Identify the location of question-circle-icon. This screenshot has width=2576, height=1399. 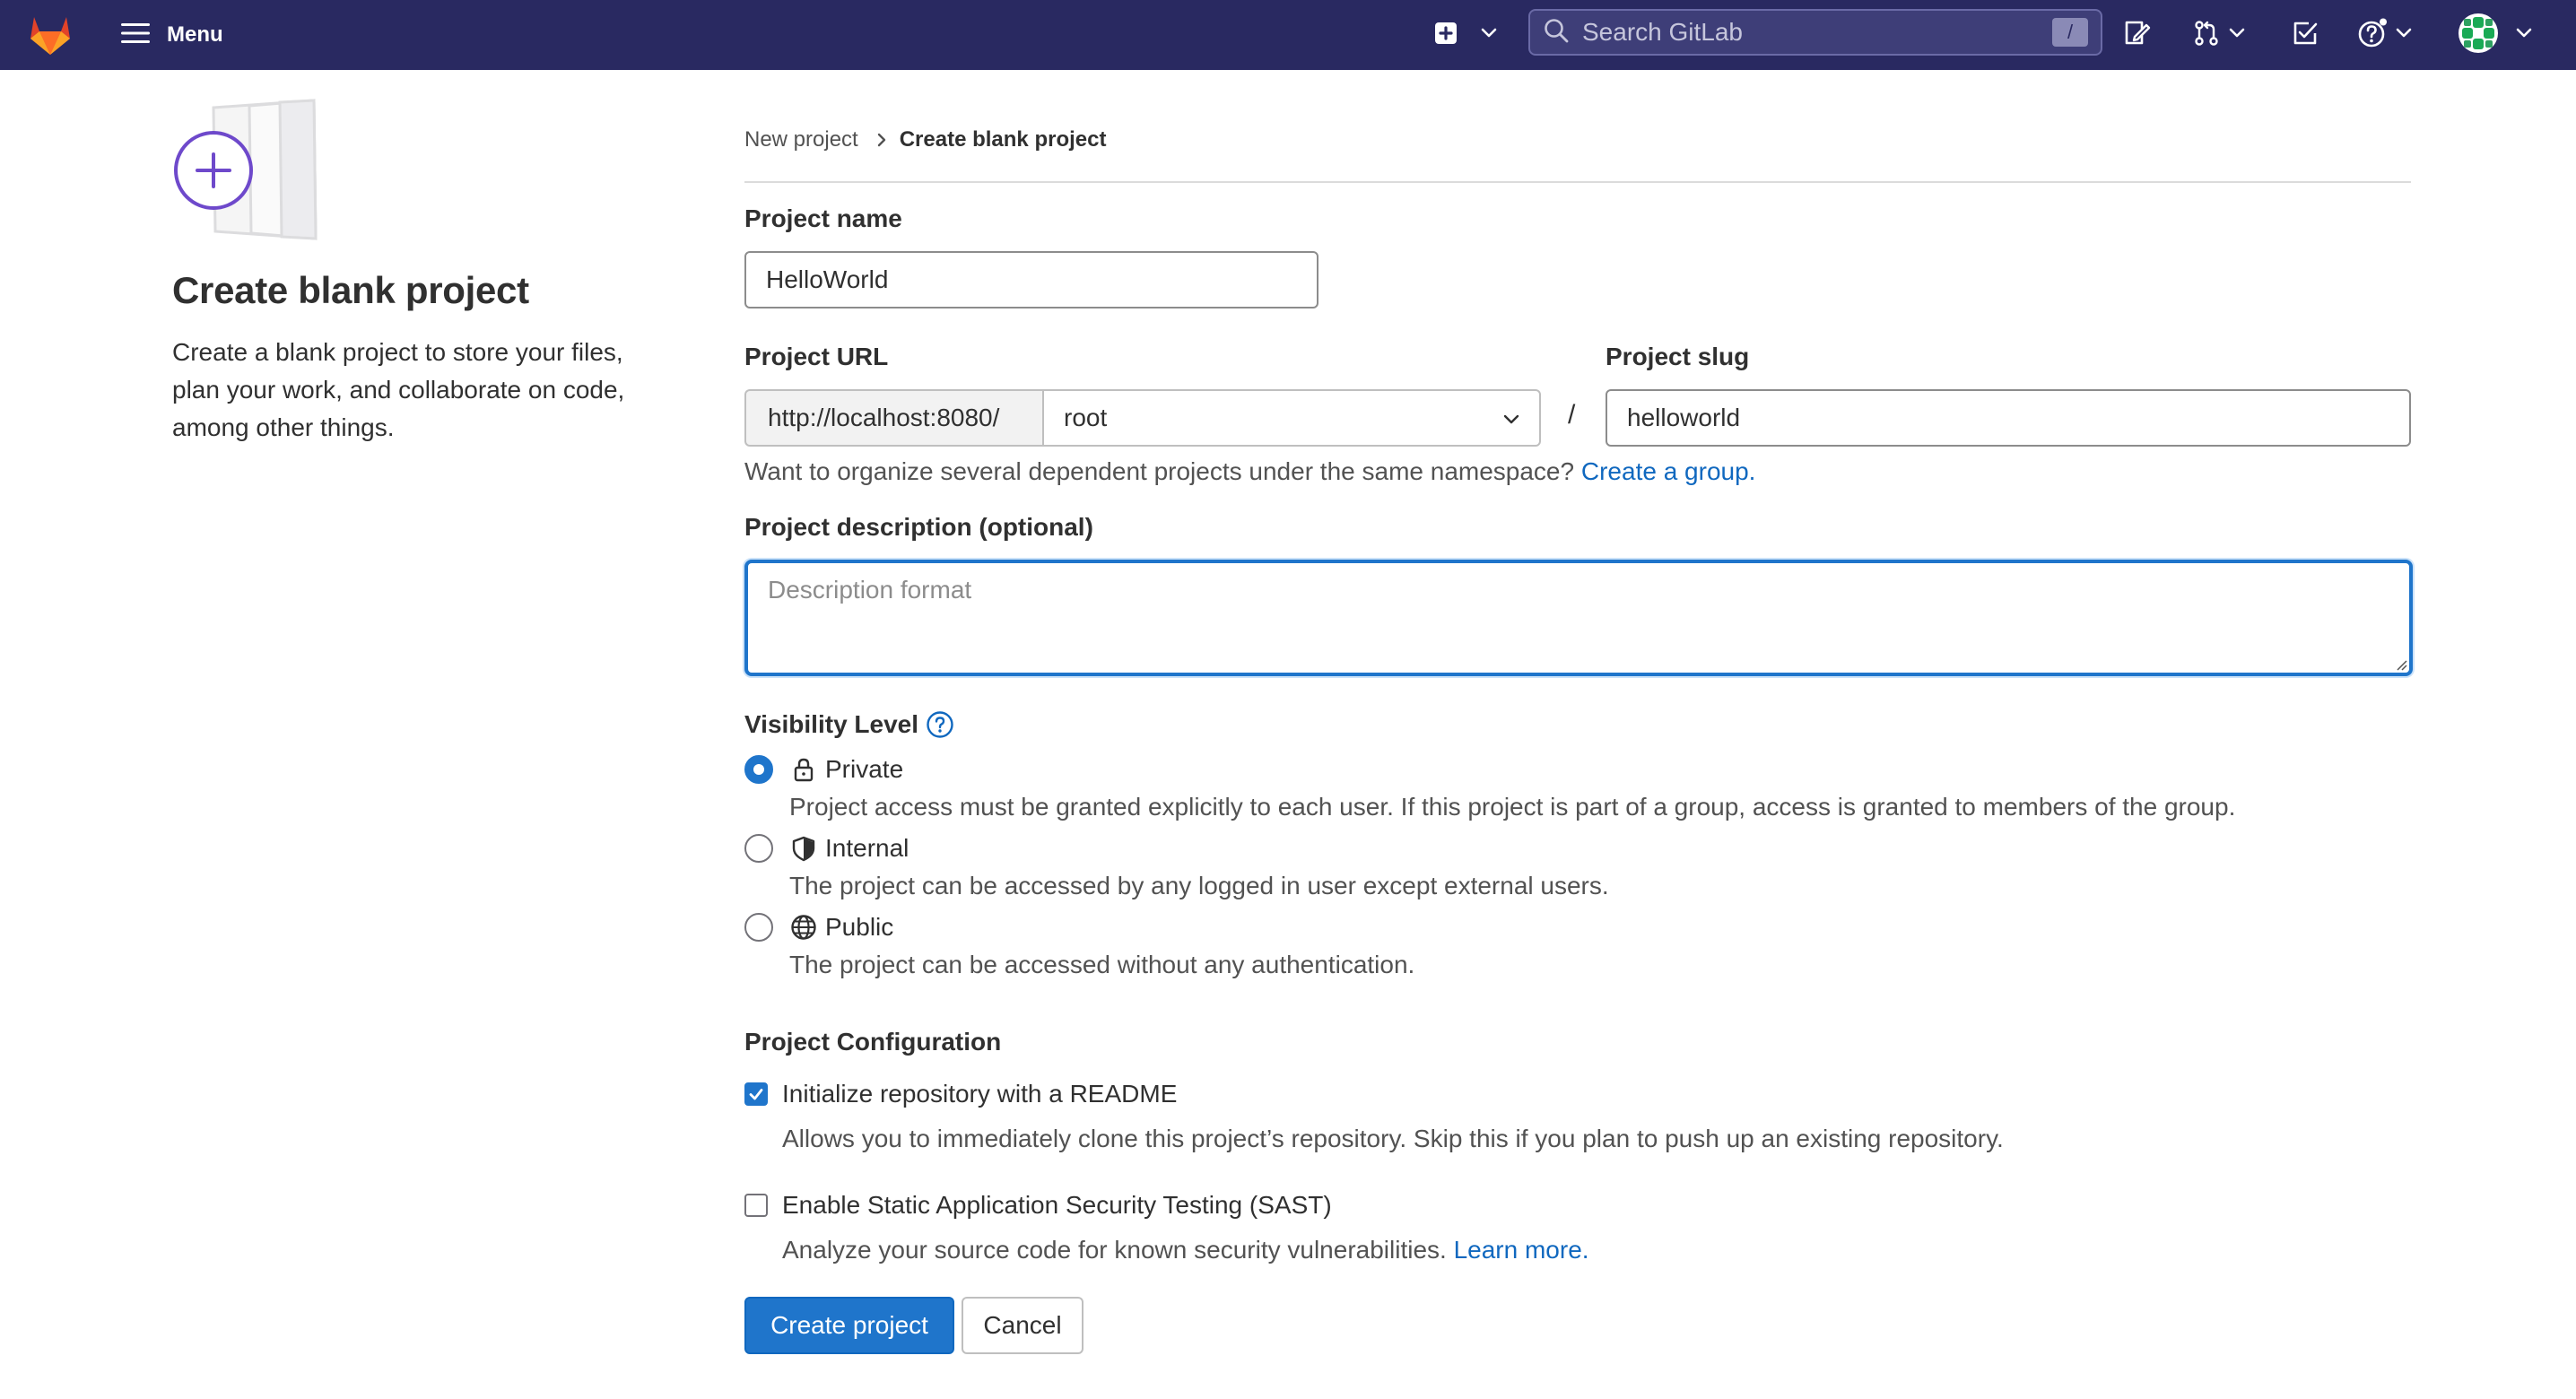
(940, 725).